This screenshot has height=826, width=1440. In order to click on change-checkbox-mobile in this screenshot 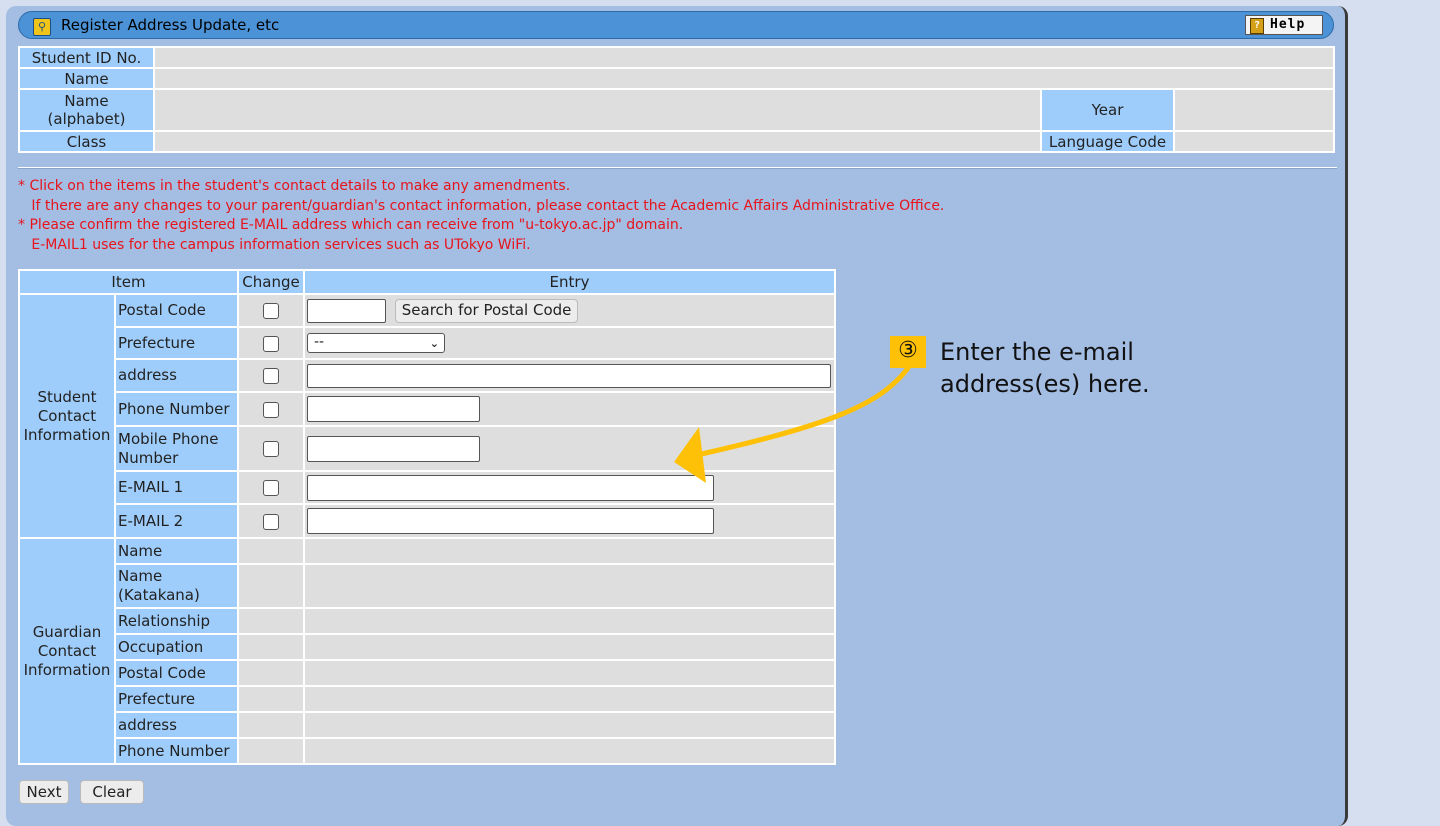, I will do `click(271, 449)`.